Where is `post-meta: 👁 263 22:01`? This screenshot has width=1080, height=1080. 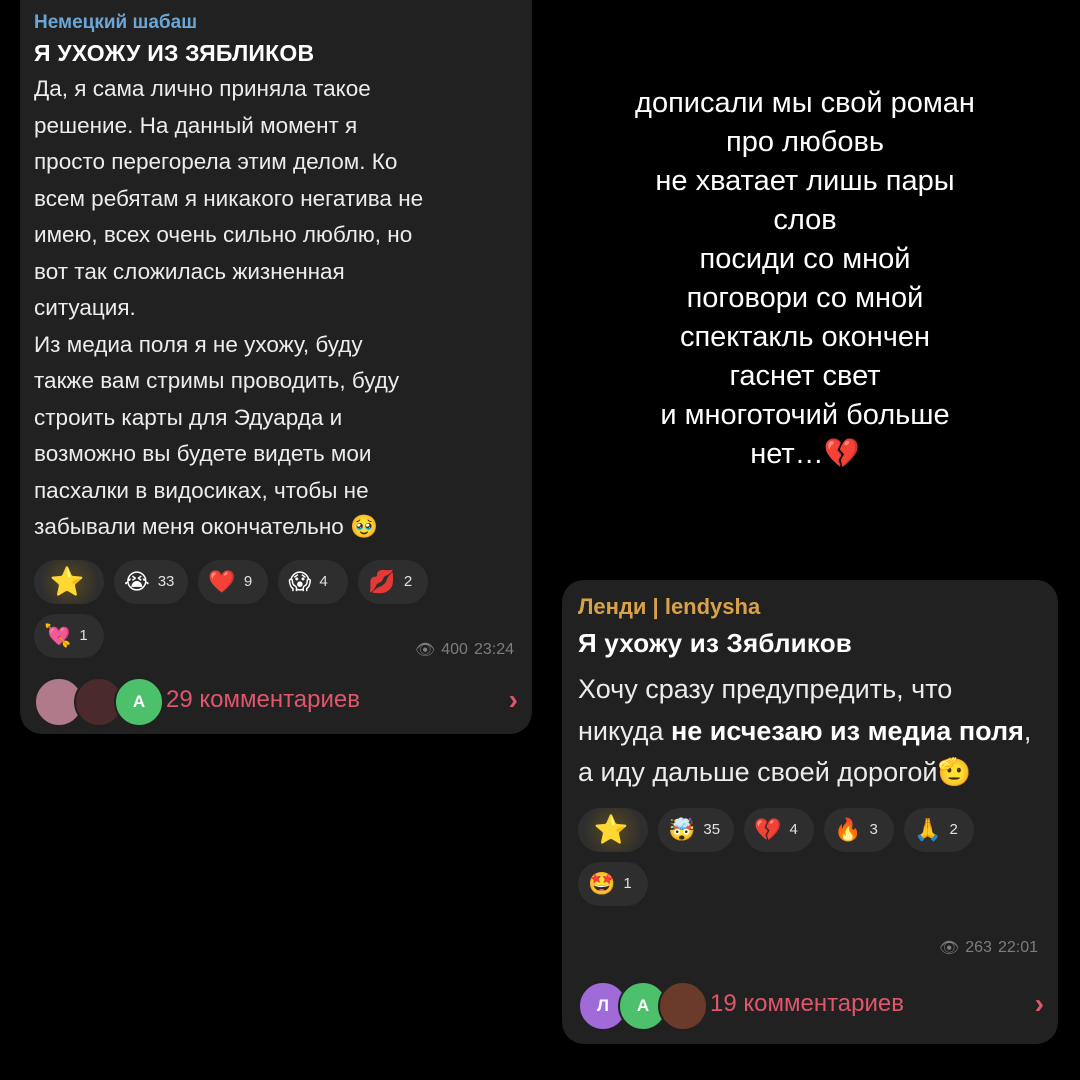
post-meta: 👁 263 22:01 is located at coordinates (988, 948).